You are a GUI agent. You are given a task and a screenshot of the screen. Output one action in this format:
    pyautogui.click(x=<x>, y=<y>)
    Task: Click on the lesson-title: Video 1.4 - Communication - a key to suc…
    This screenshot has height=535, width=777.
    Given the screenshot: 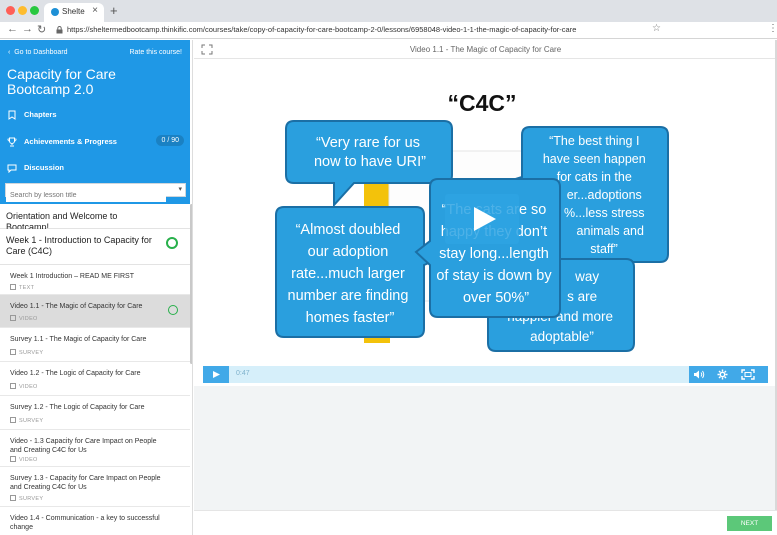 What is the action you would take?
    pyautogui.click(x=85, y=523)
    